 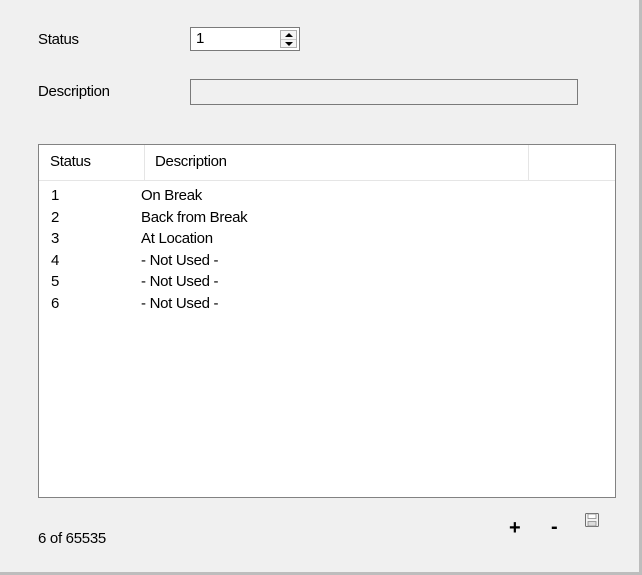 I want to click on table-row: 6 - Not Used -, so click(x=327, y=304).